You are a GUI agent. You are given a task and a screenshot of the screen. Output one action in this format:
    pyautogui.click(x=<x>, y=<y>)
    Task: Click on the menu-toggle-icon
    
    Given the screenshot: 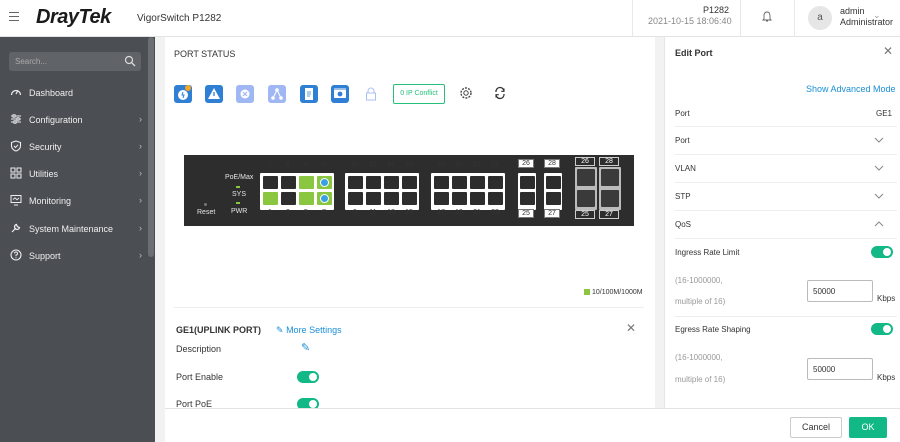 What is the action you would take?
    pyautogui.click(x=14, y=17)
    